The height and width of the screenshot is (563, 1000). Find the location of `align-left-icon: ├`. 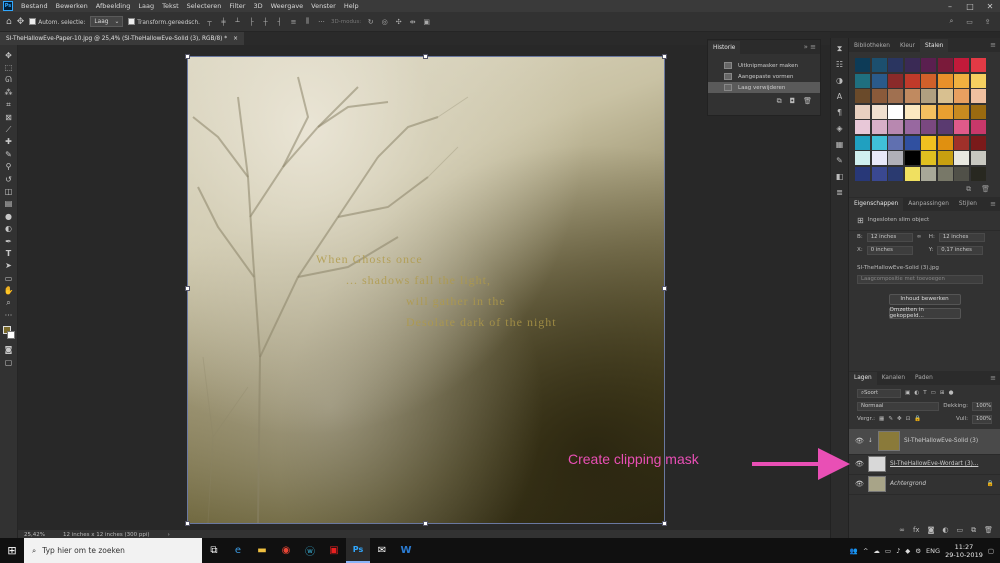

align-left-icon: ├ is located at coordinates (251, 22).